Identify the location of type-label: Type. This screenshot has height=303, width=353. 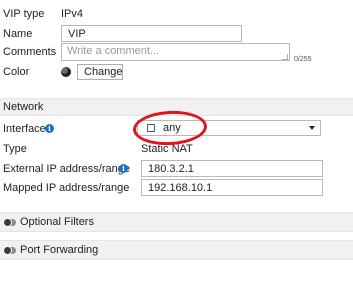
(15, 149).